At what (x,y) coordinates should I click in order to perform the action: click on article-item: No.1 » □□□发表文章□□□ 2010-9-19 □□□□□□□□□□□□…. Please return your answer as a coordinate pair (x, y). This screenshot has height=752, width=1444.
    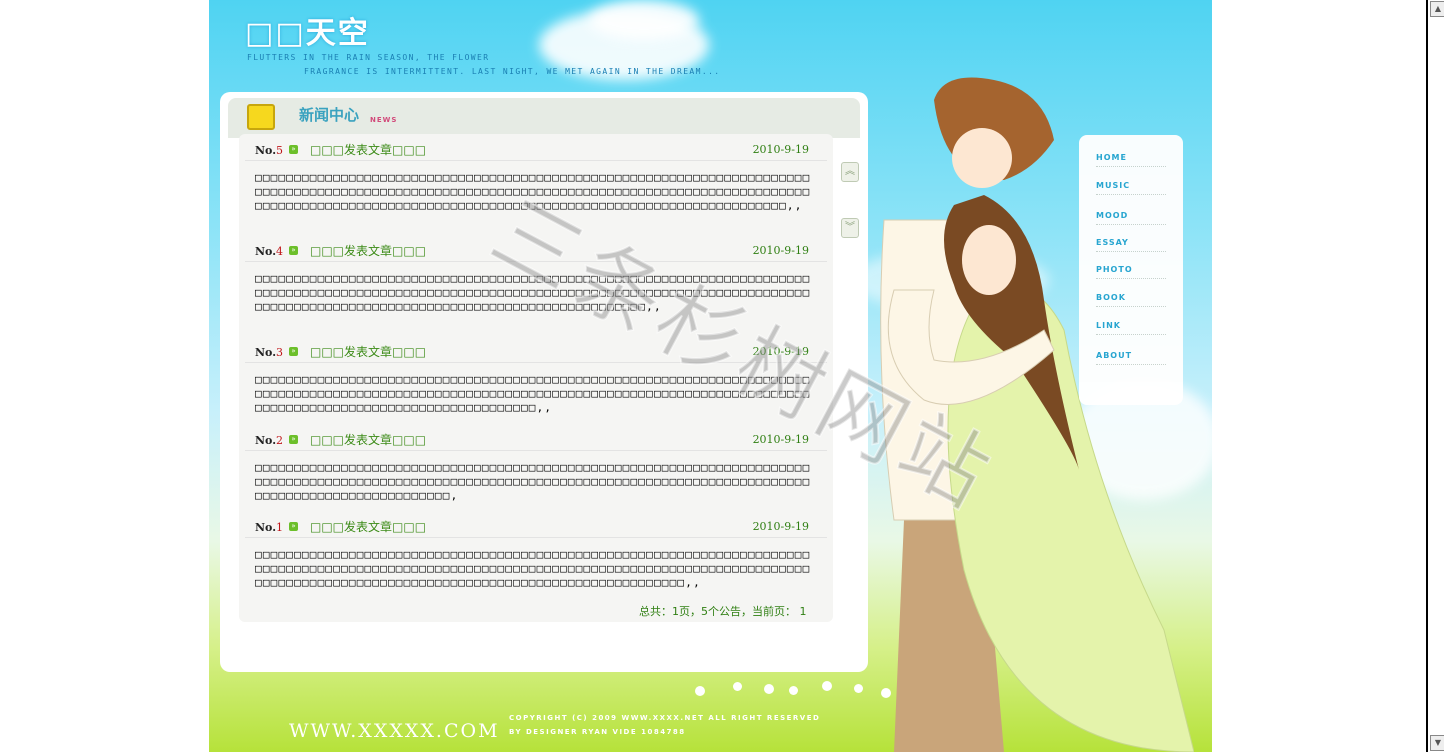
    Looking at the image, I should click on (536, 552).